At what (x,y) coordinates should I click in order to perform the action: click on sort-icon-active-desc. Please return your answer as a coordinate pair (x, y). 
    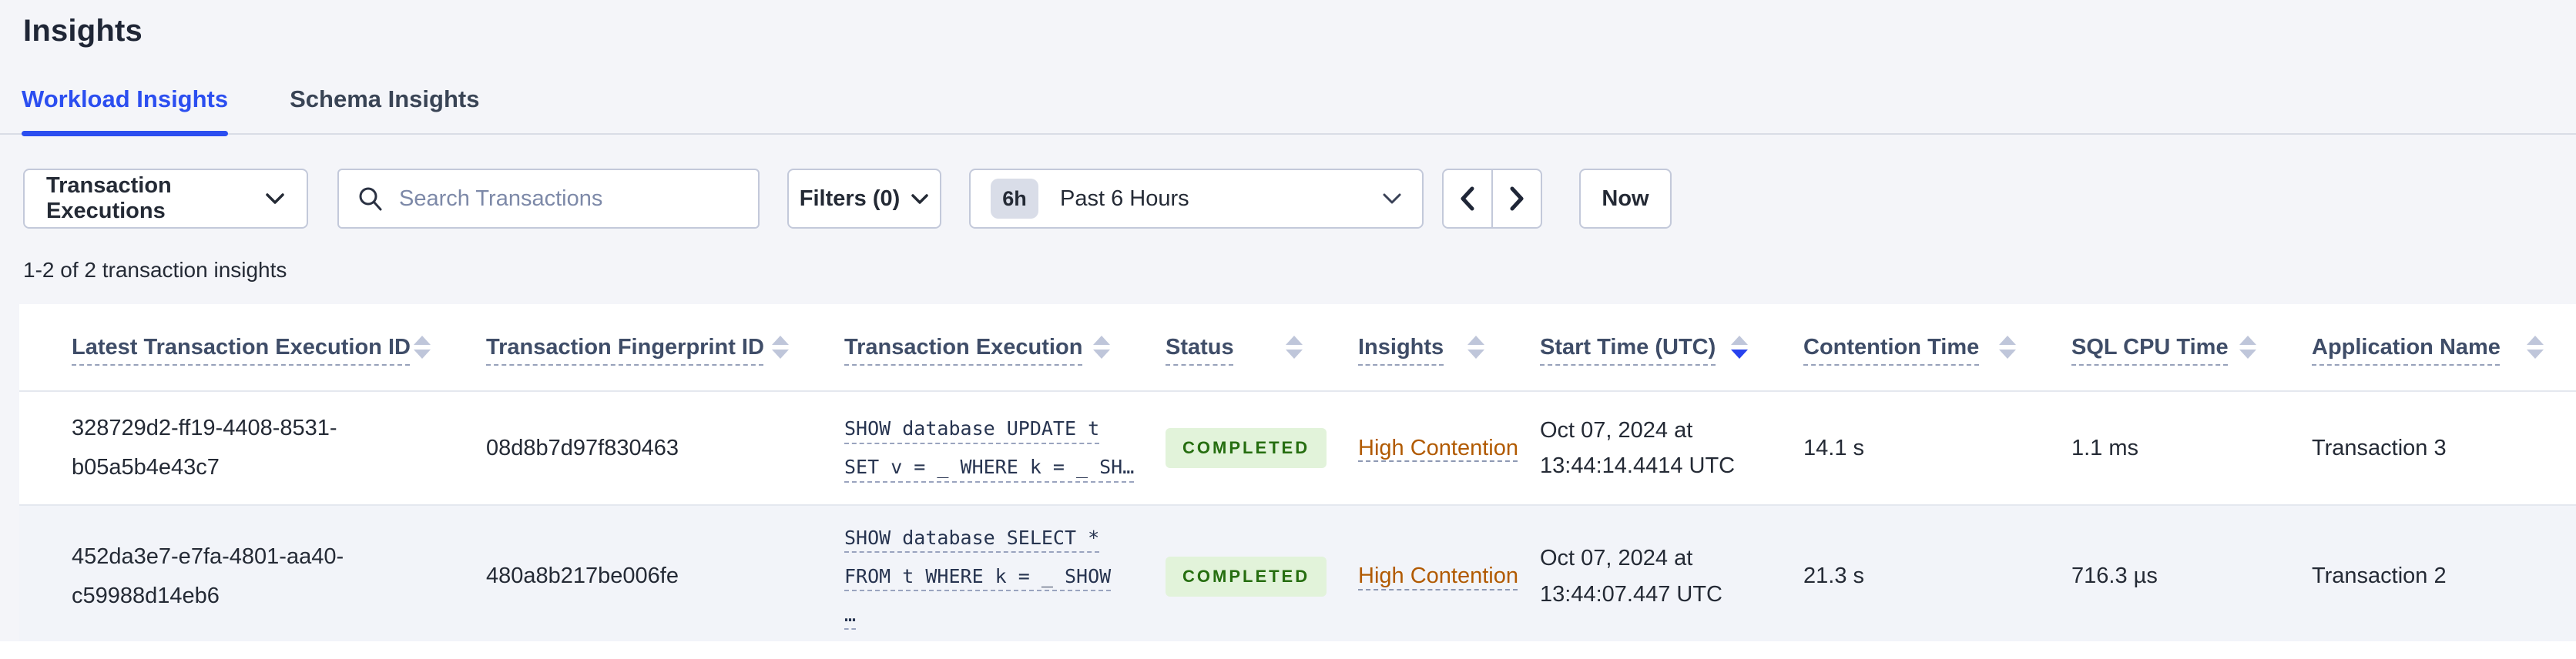
    Looking at the image, I should click on (1739, 347).